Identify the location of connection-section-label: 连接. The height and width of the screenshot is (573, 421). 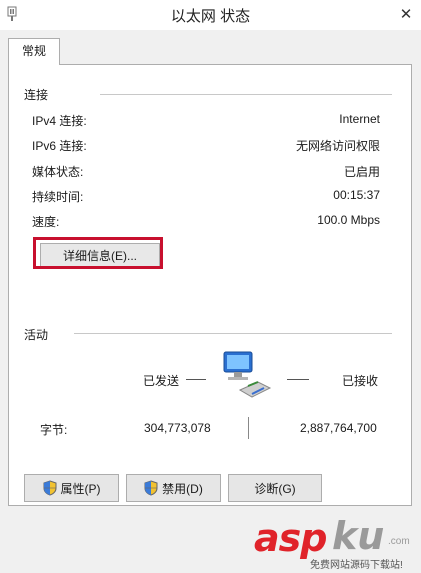
(36, 95).